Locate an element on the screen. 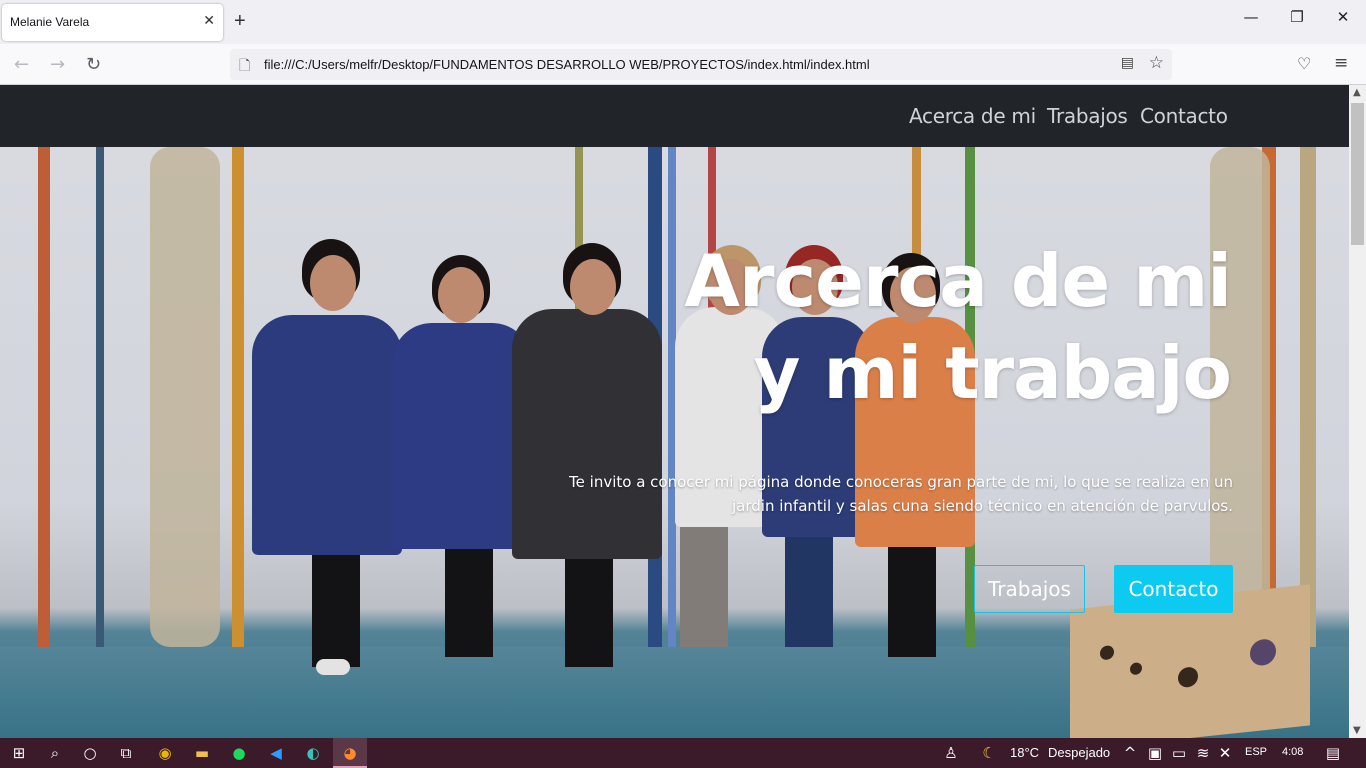 The height and width of the screenshot is (768, 1366). browser-tab: Melanie Varela ✕ is located at coordinates (112, 22).